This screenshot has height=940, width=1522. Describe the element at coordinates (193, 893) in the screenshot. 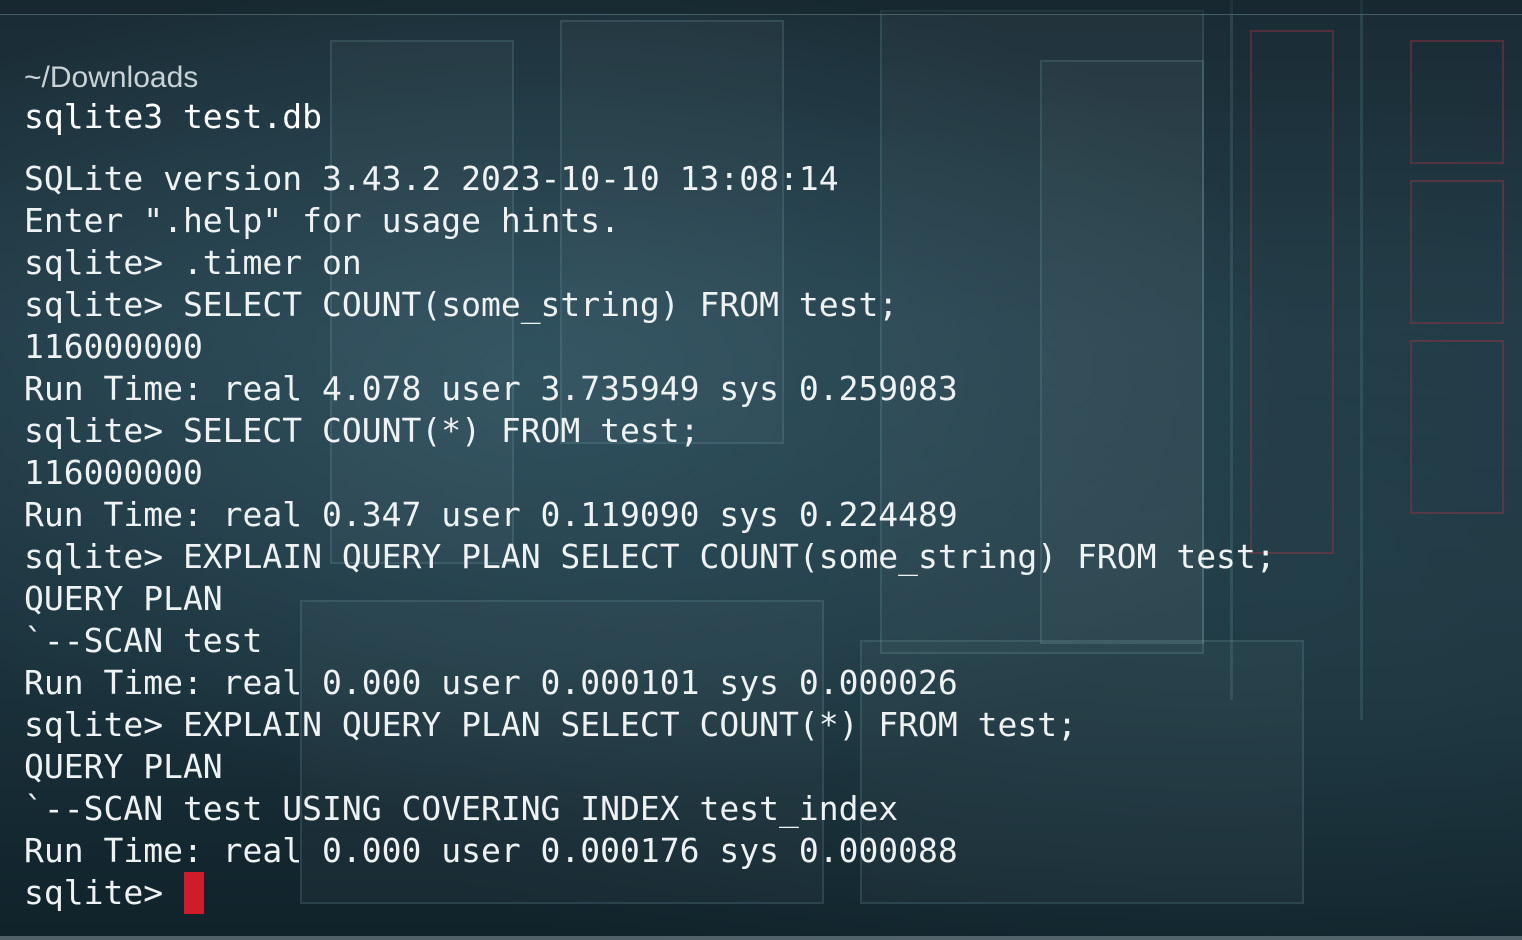

I see `text-cursor` at that location.